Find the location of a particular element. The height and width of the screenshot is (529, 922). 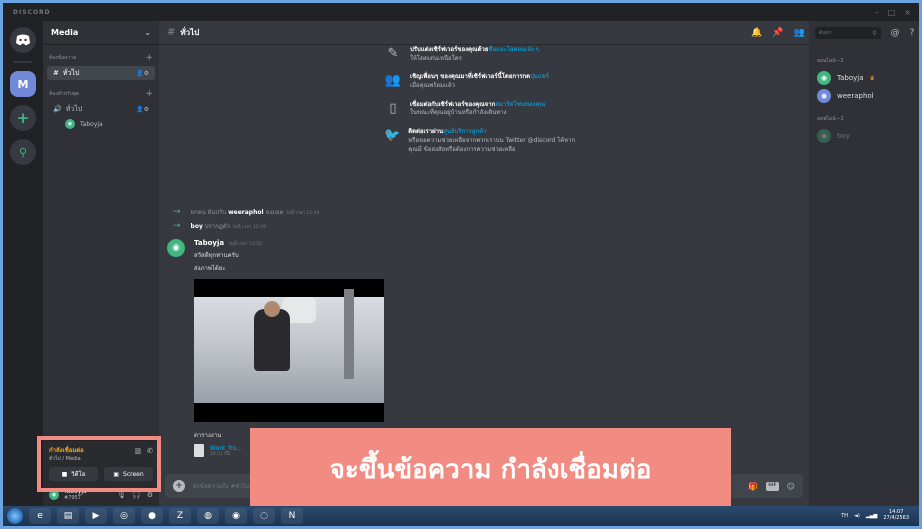

app-name: DISCORD is located at coordinates (32, 12).